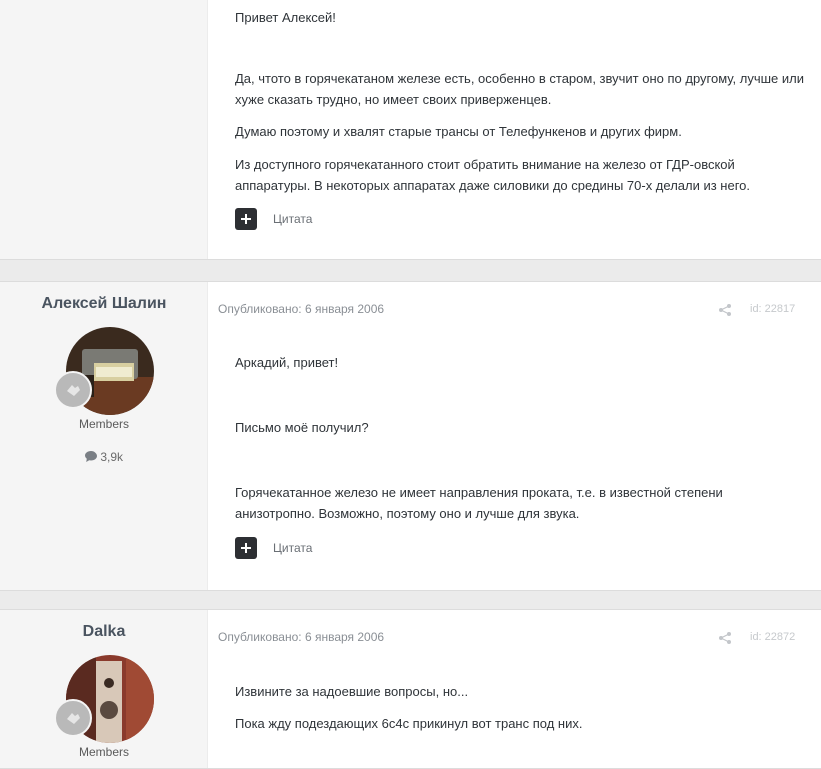  Describe the element at coordinates (772, 309) in the screenshot. I see `post-id: id: 22817` at that location.